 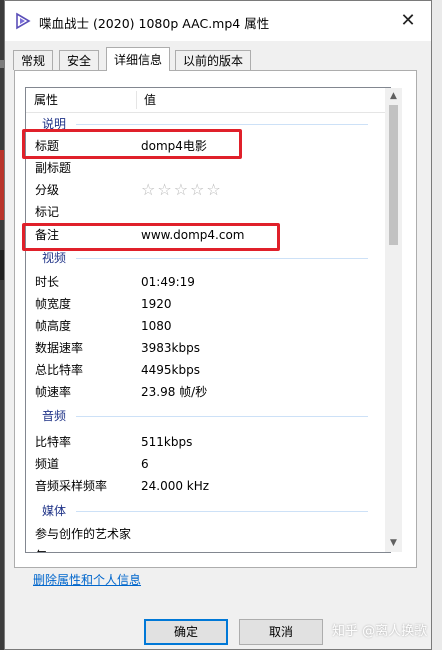 What do you see at coordinates (23, 21) in the screenshot?
I see `video-file-icon` at bounding box center [23, 21].